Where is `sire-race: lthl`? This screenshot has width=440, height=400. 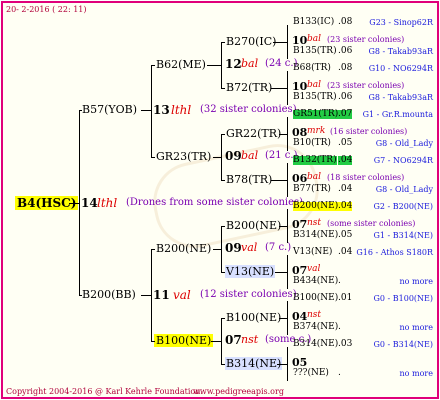 sire-race: lthl is located at coordinates (181, 110).